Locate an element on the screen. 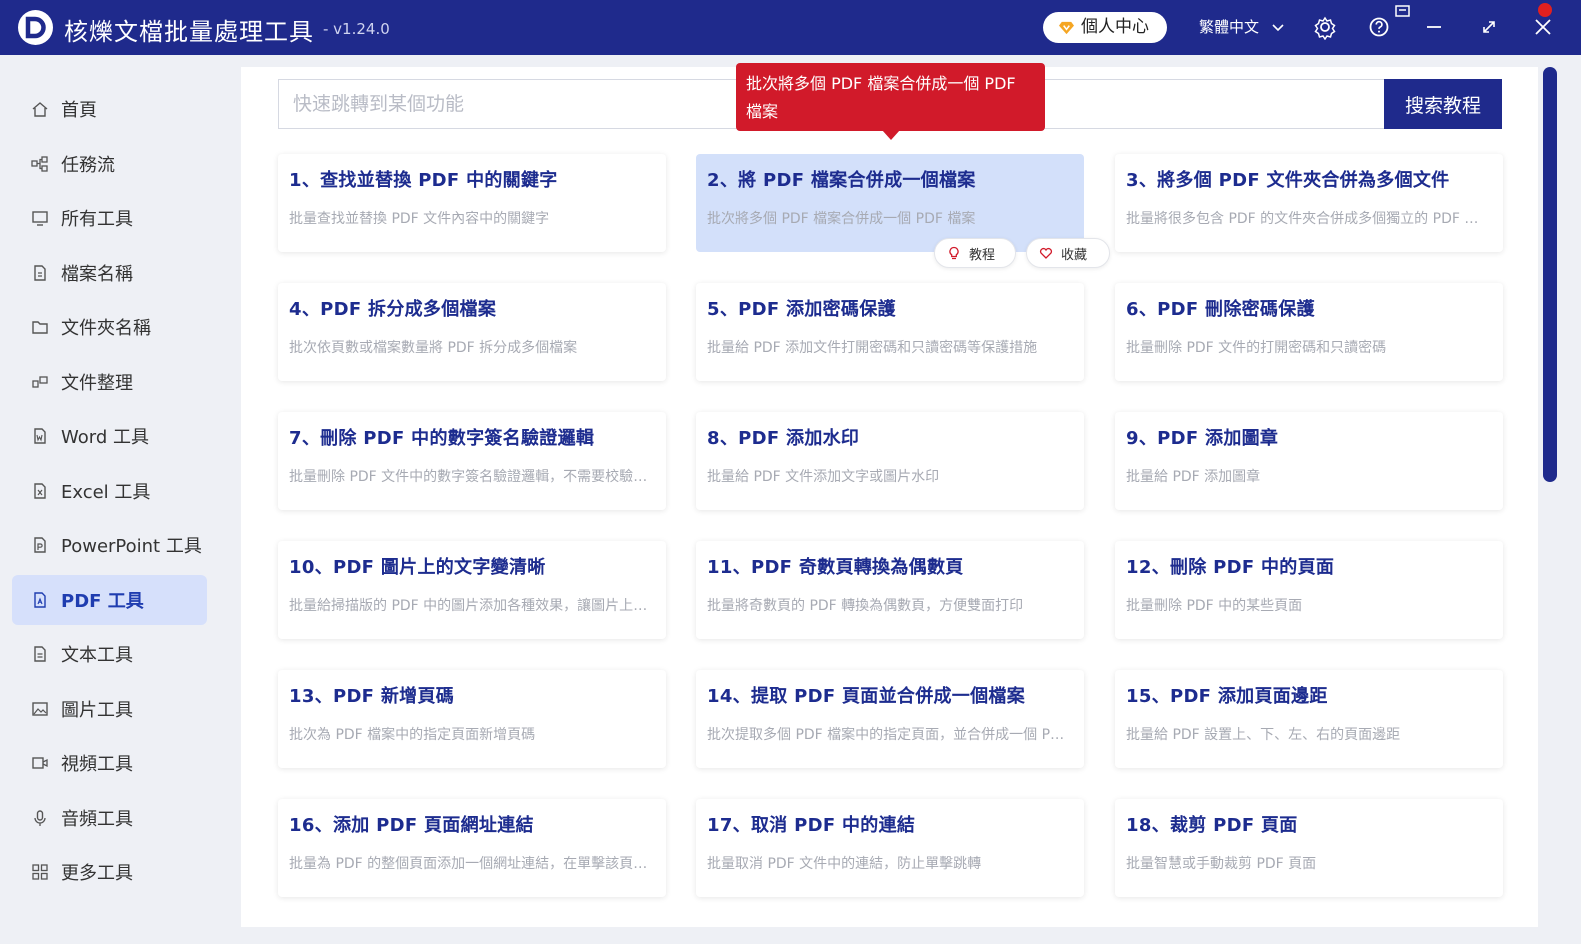  home-icon is located at coordinates (40, 109).